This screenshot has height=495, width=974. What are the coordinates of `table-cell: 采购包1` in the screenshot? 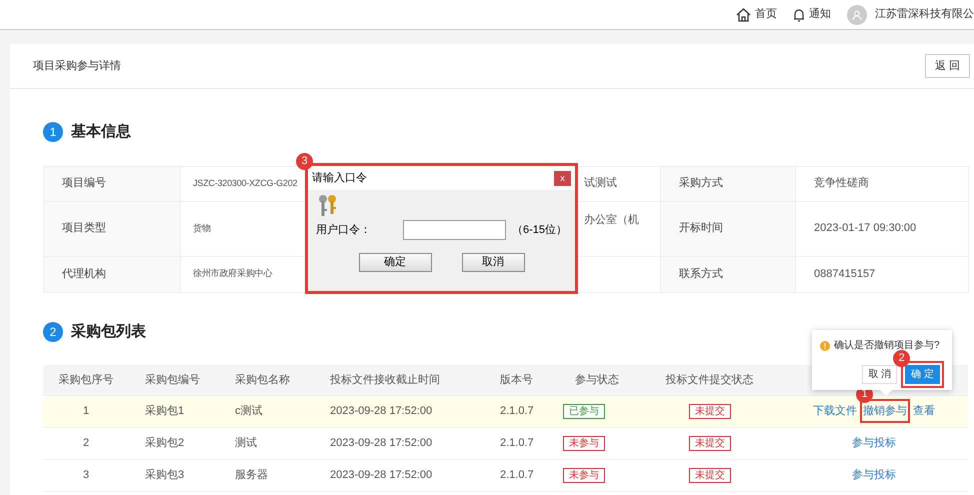 It's located at (164, 410).